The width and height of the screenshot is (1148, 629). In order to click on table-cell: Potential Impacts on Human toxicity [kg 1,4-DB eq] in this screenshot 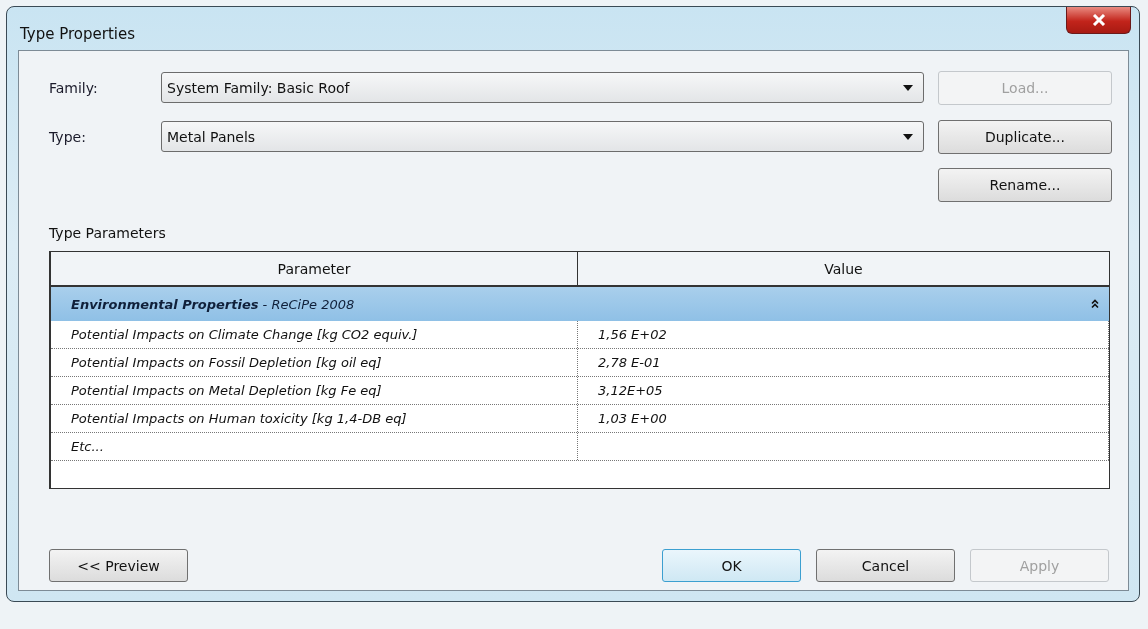, I will do `click(314, 418)`.